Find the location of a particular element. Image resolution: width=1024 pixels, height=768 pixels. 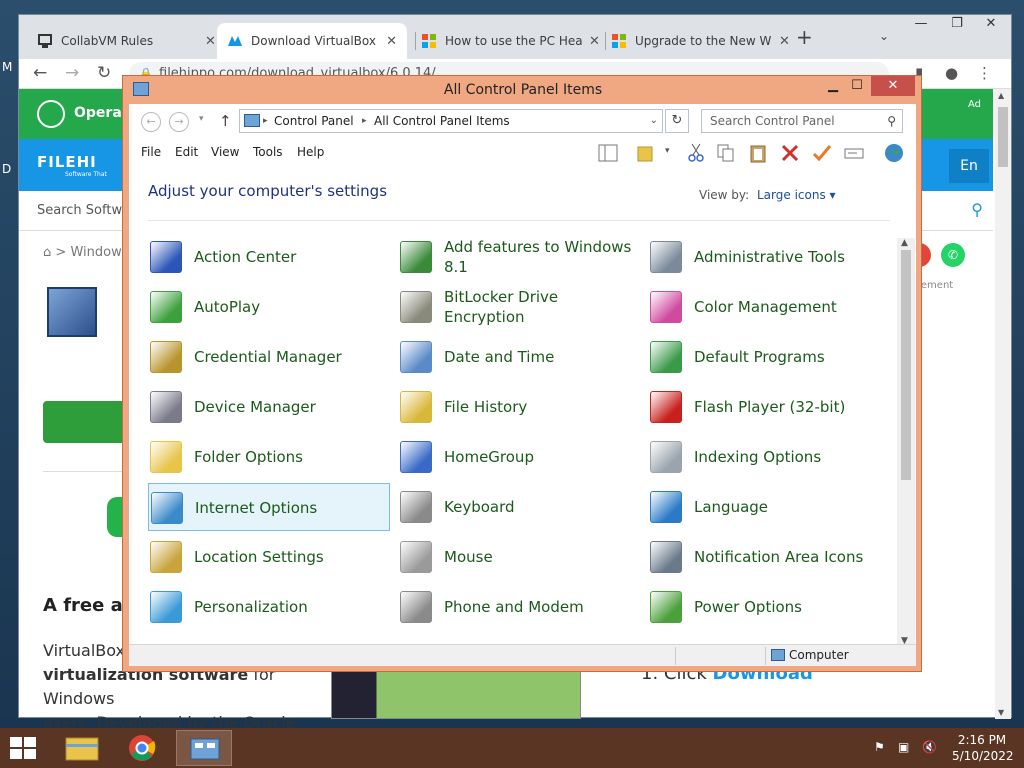

filehippo-logo: FILEHI is located at coordinates (67, 162).